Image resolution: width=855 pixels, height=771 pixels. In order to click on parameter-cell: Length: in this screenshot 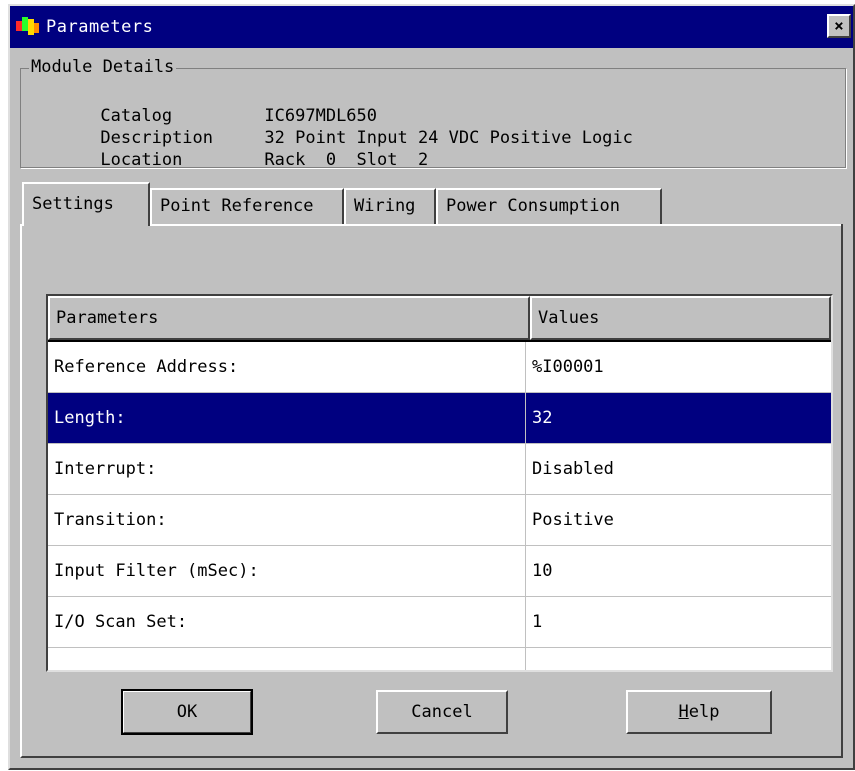, I will do `click(287, 418)`.